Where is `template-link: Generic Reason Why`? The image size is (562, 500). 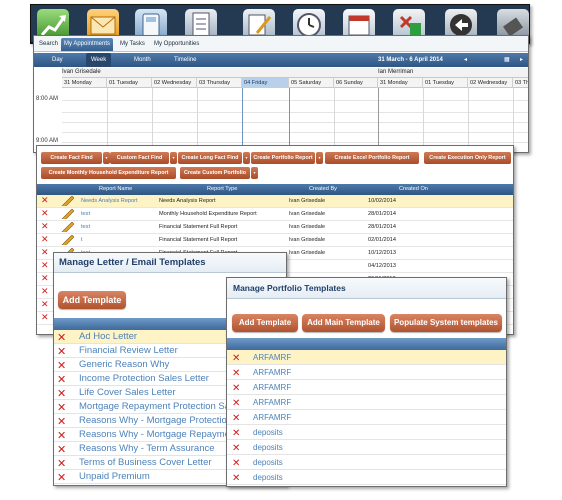 template-link: Generic Reason Why is located at coordinates (124, 365).